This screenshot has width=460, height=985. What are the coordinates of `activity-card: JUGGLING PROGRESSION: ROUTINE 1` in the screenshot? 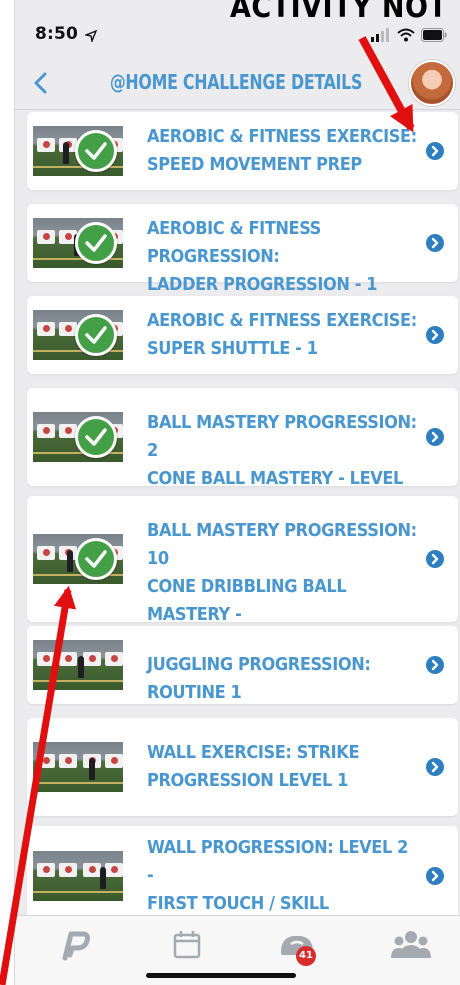 It's located at (242, 665).